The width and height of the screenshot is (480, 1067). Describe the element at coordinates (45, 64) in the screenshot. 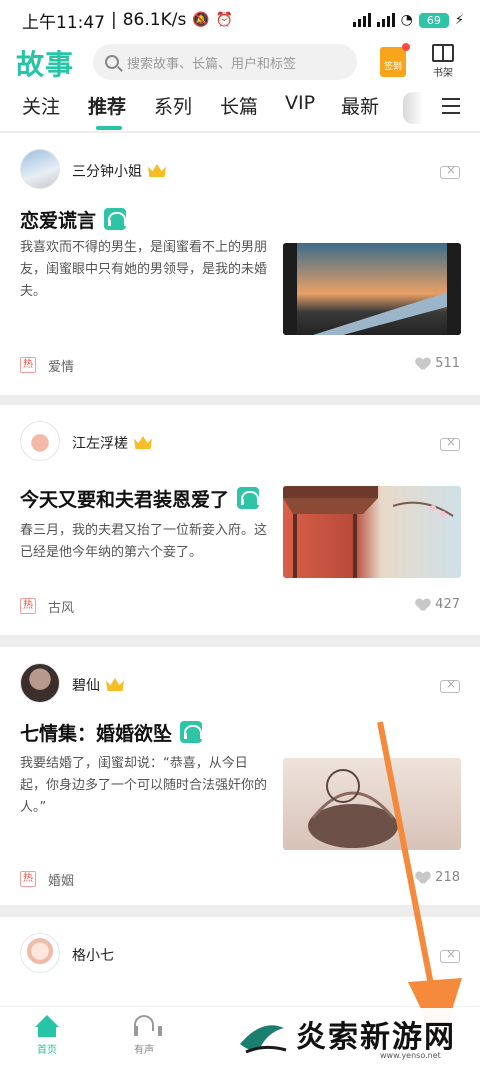

I see `app-logo: 故事` at that location.